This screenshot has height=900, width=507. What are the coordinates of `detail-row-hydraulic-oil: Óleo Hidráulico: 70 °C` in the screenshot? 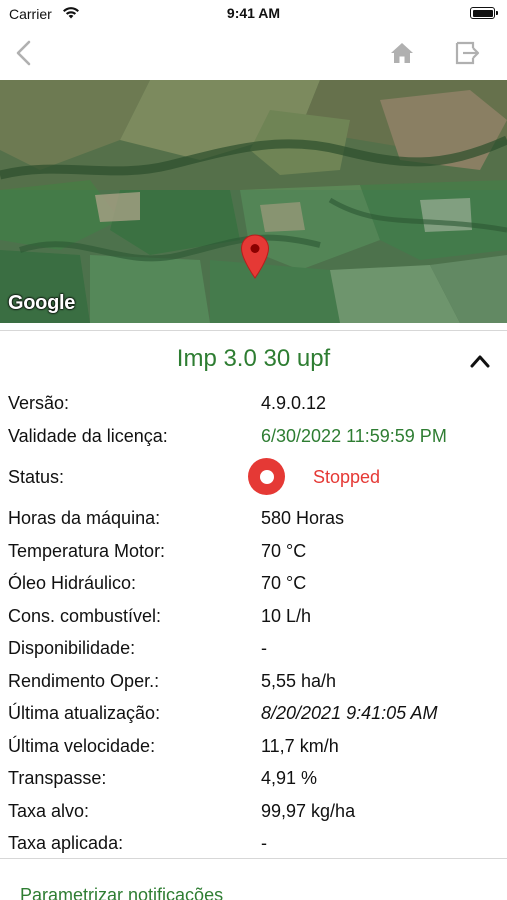 It's located at (253, 583).